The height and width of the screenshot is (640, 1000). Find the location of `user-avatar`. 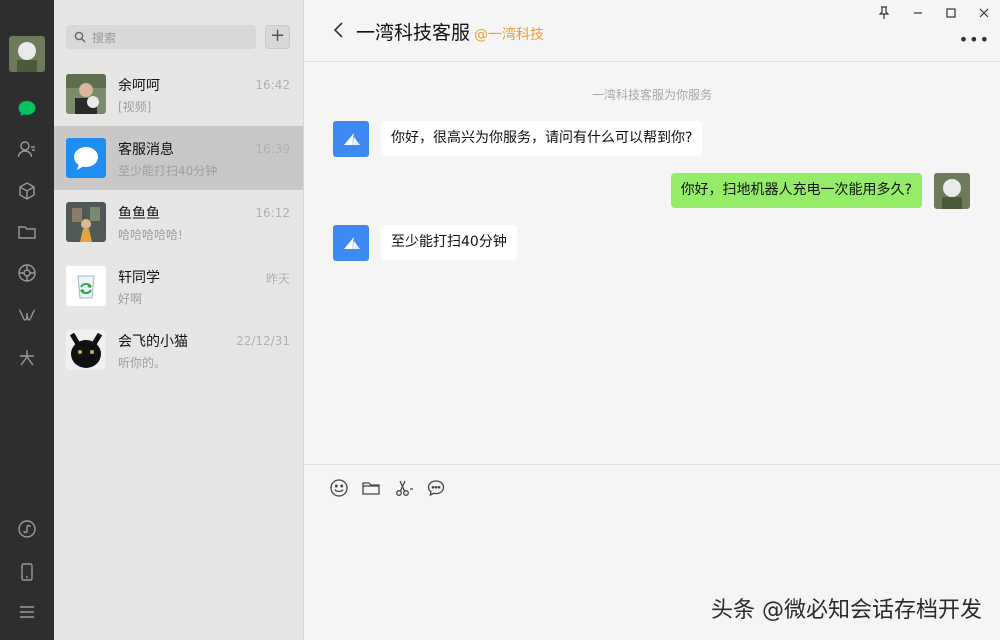

user-avatar is located at coordinates (27, 54).